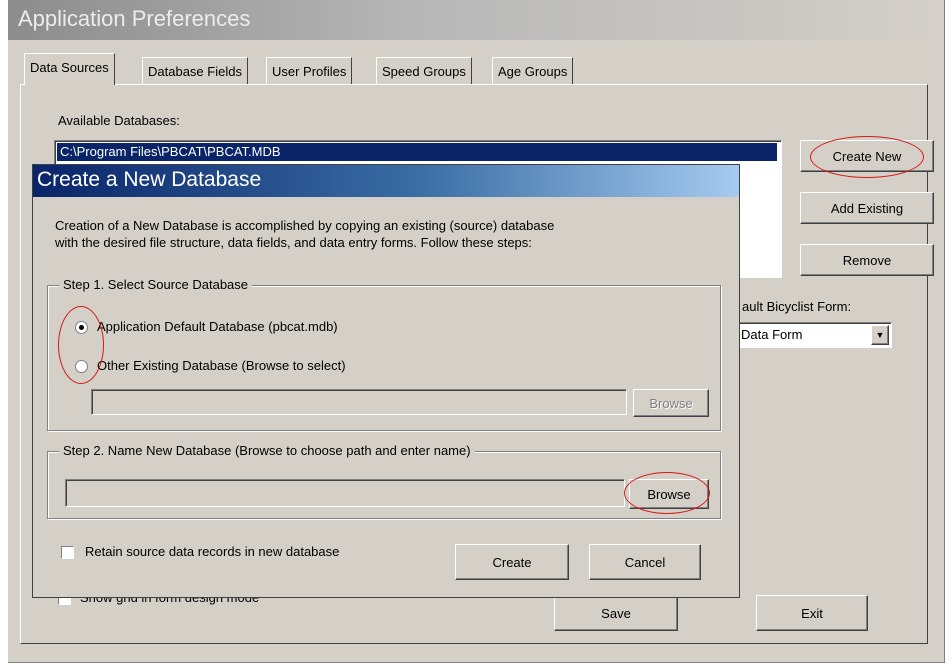  I want to click on annotation-circle-browse, so click(667, 493).